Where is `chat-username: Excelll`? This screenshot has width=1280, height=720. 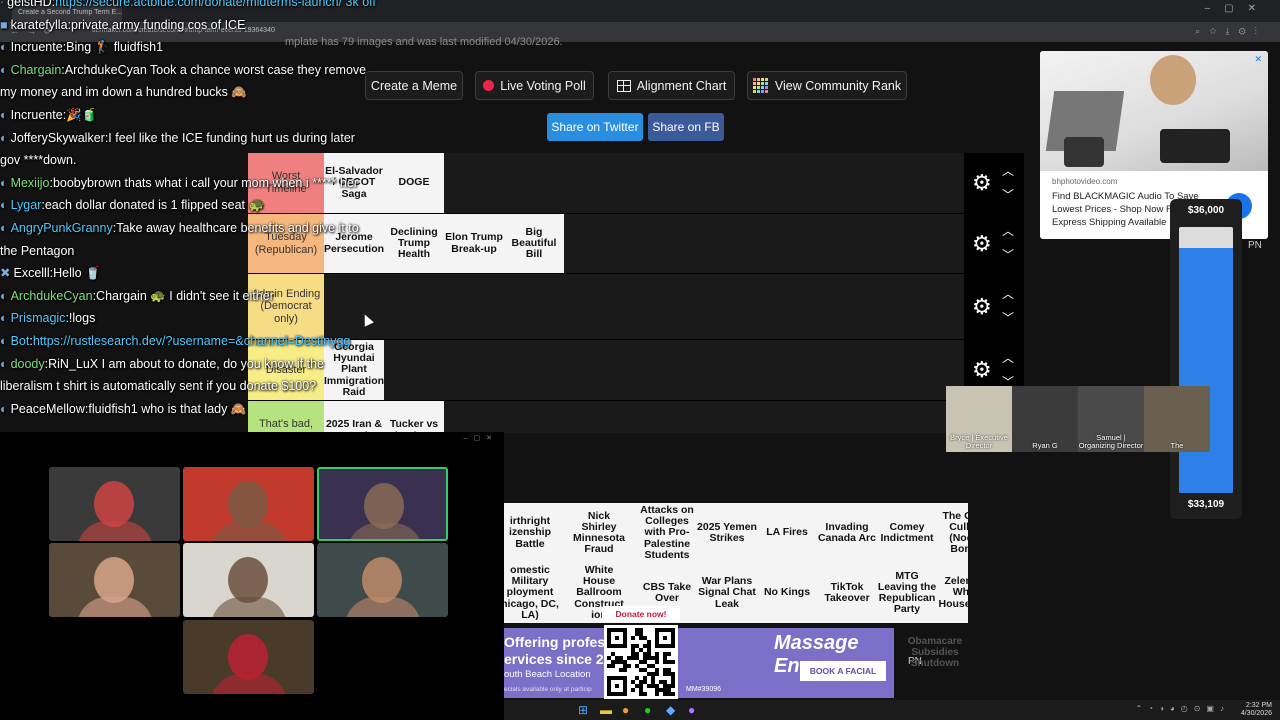 chat-username: Excelll is located at coordinates (31, 273).